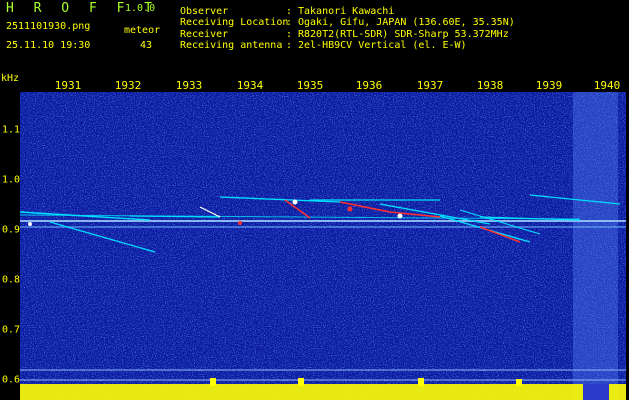 This screenshot has width=629, height=400. I want to click on y-tick-label: 0.6, so click(11, 380).